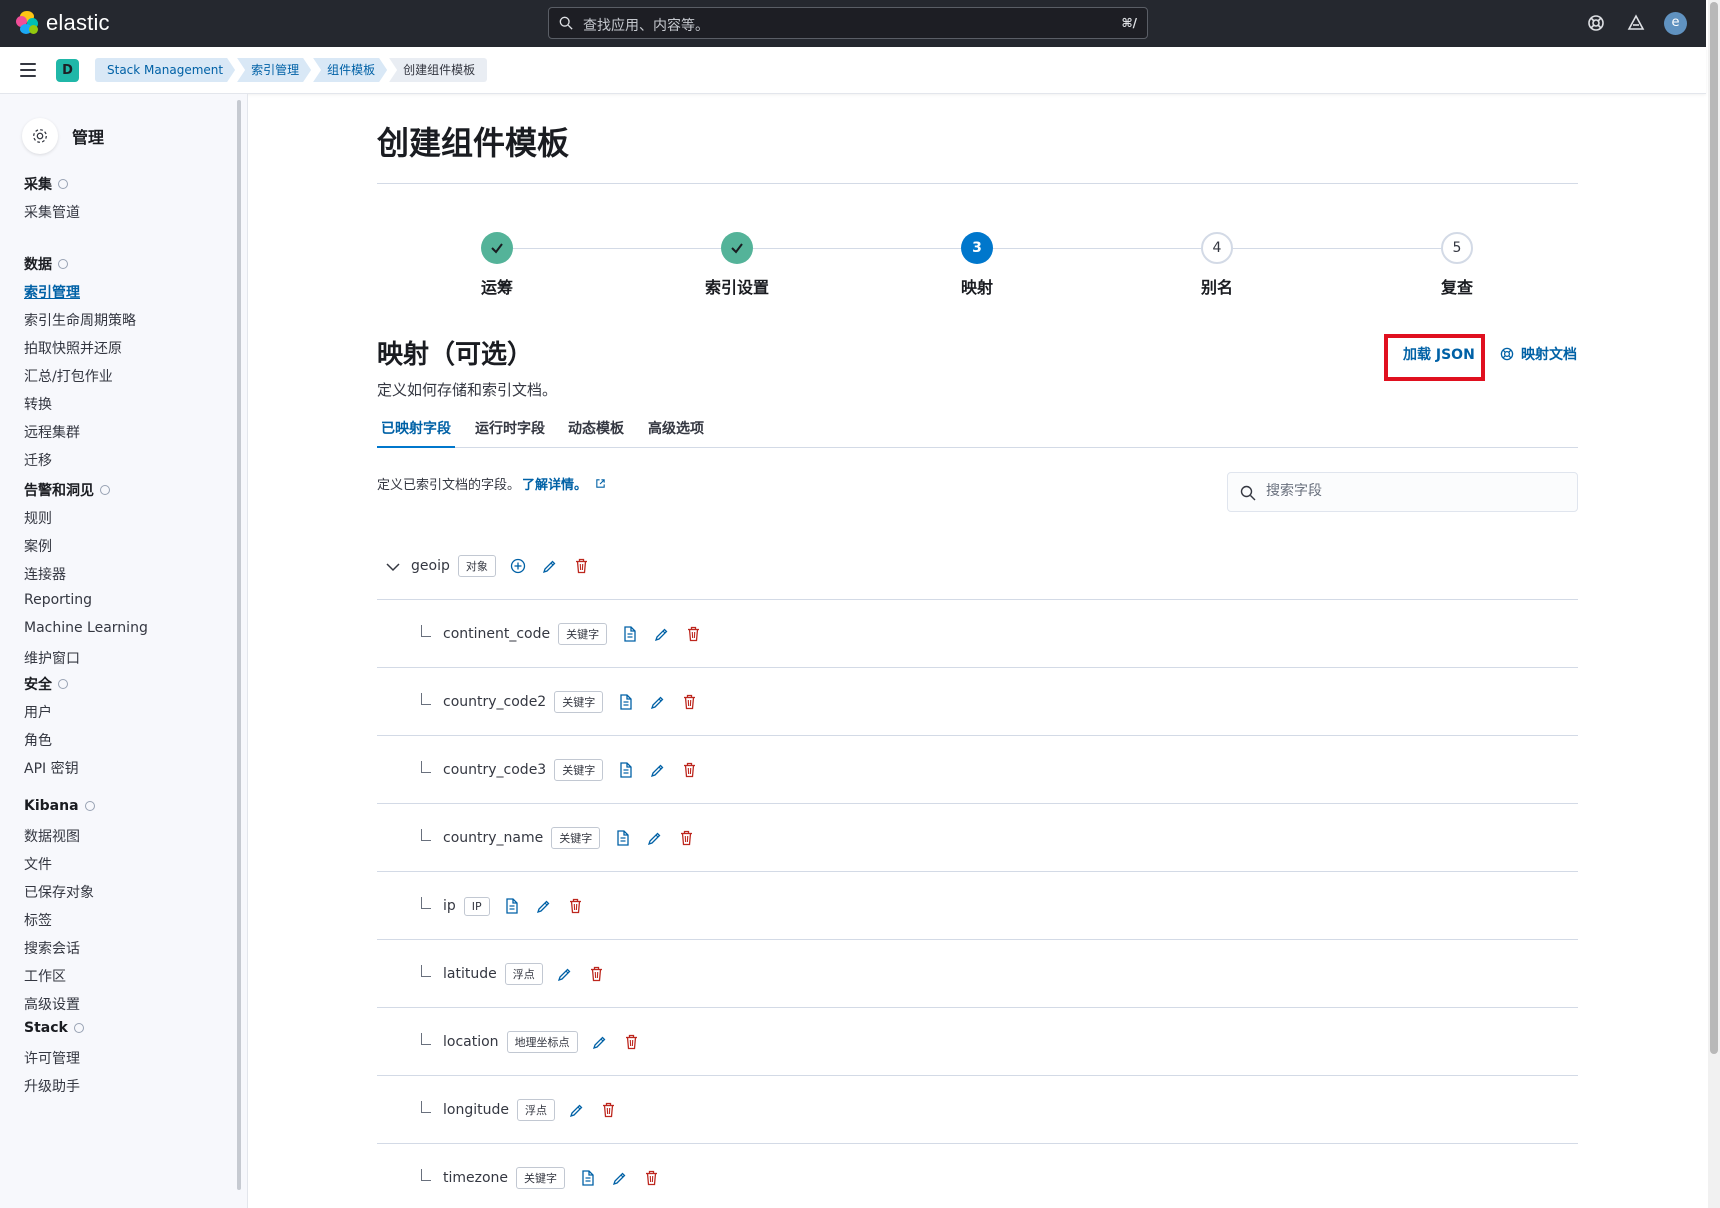 This screenshot has height=1208, width=1720. What do you see at coordinates (977, 265) in the screenshot?
I see `step-3: 3 映射` at bounding box center [977, 265].